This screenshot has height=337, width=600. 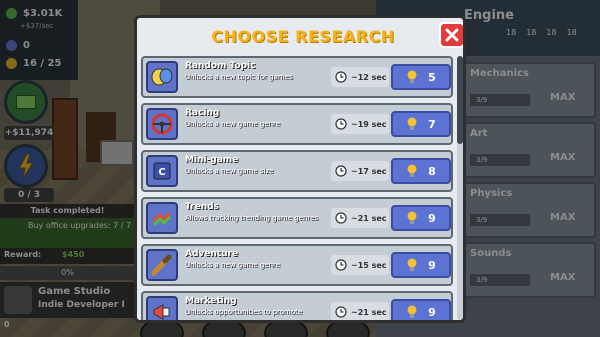 I want to click on research-cost: 7, so click(x=432, y=124).